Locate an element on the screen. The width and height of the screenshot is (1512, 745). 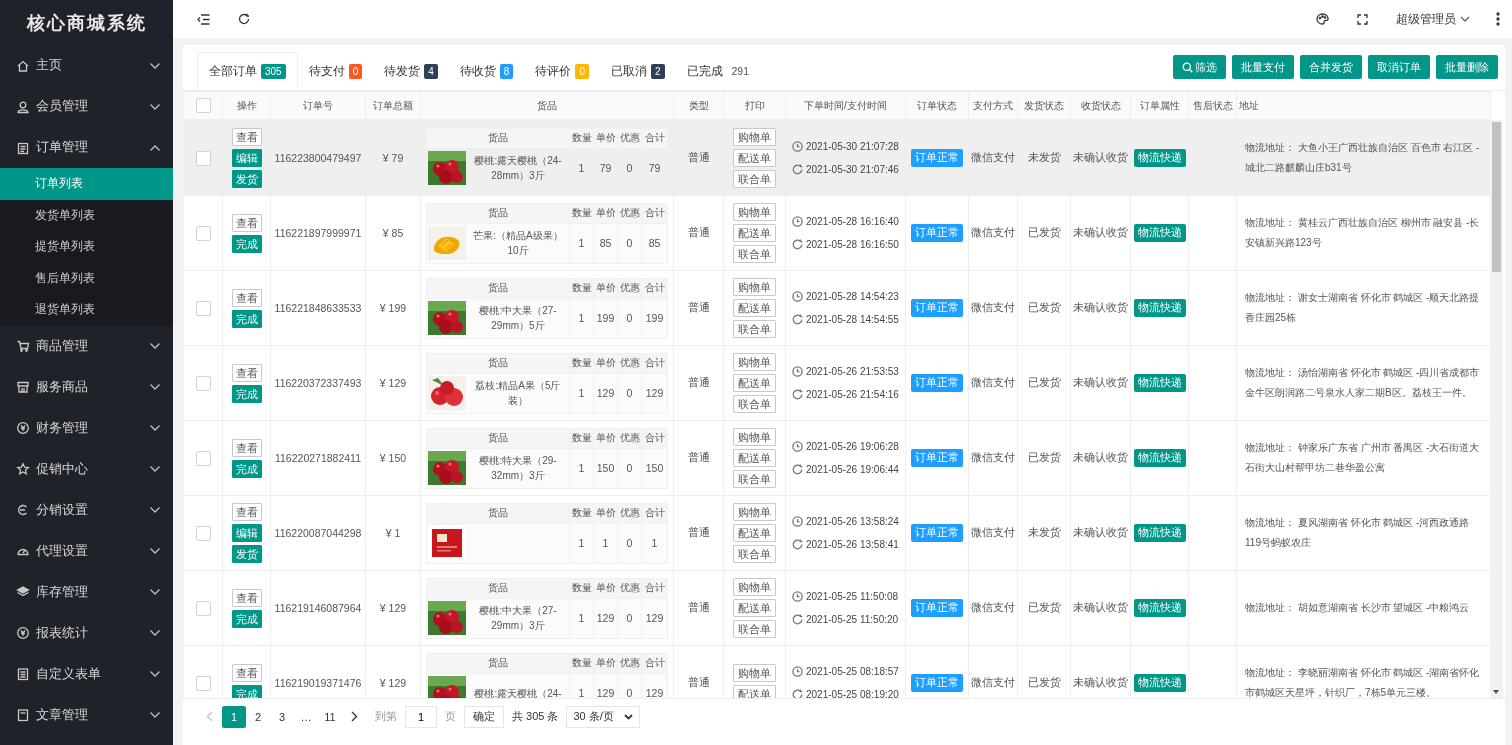
confirm-button: 确定 is located at coordinates (484, 716).